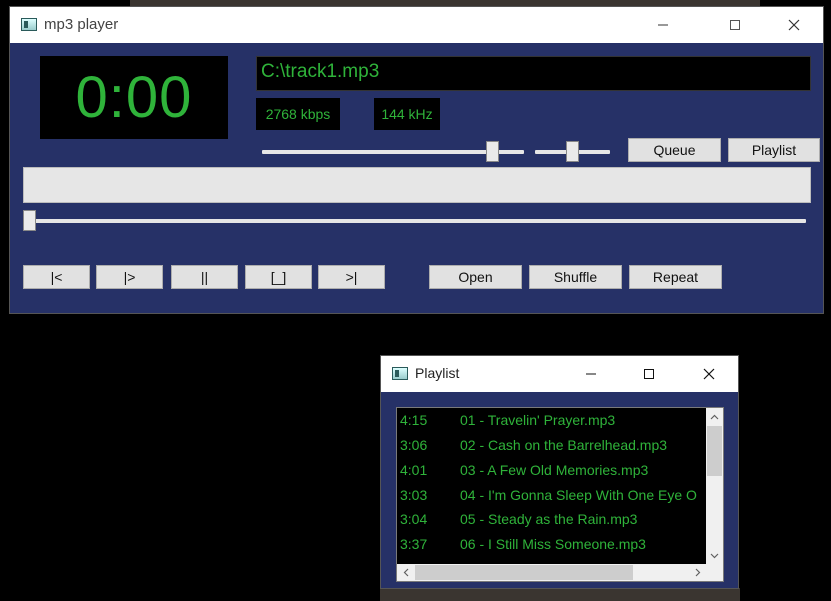 This screenshot has width=831, height=601. What do you see at coordinates (575, 277) in the screenshot?
I see `shuffle-button: Shuffle` at bounding box center [575, 277].